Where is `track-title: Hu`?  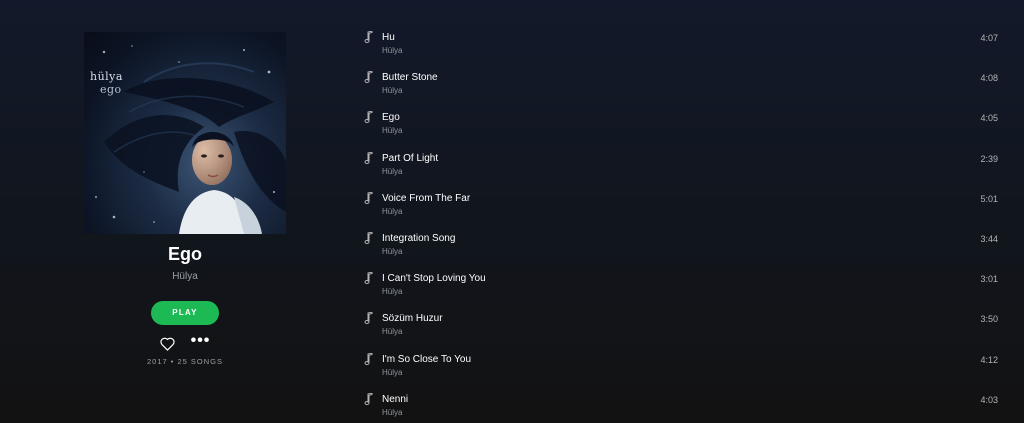
track-title: Hu is located at coordinates (388, 37).